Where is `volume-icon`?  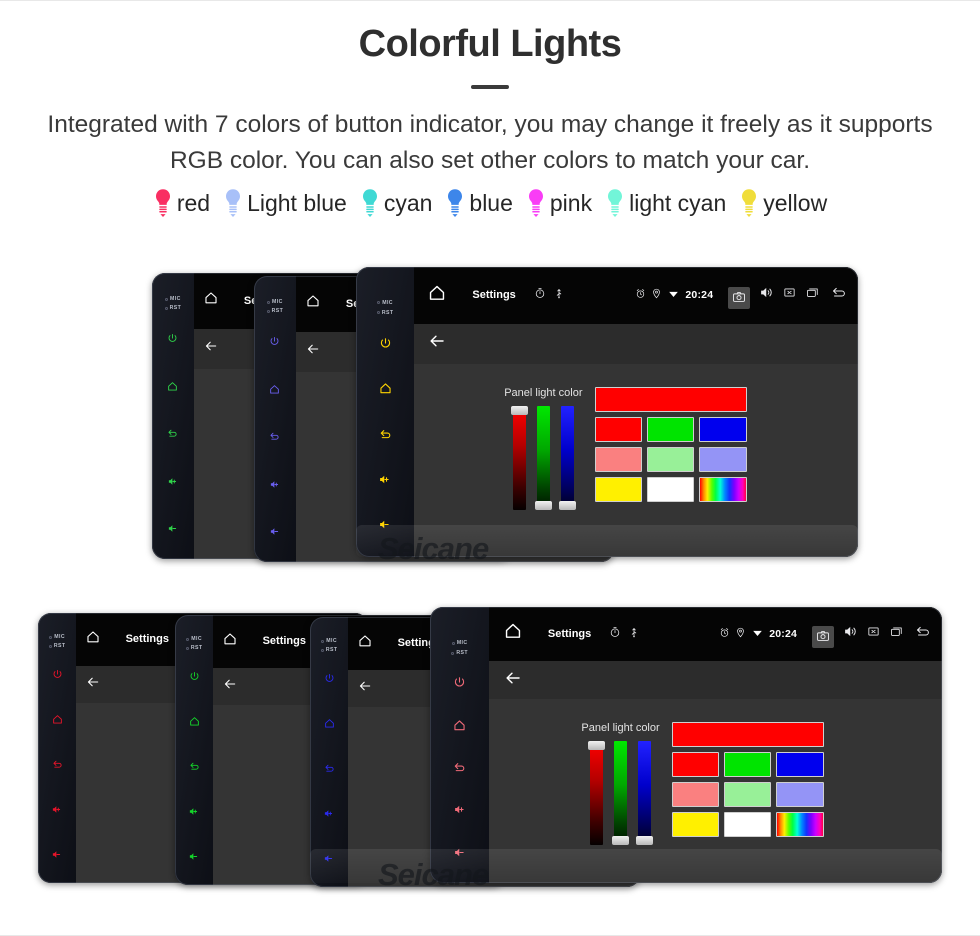
volume-icon is located at coordinates (766, 292).